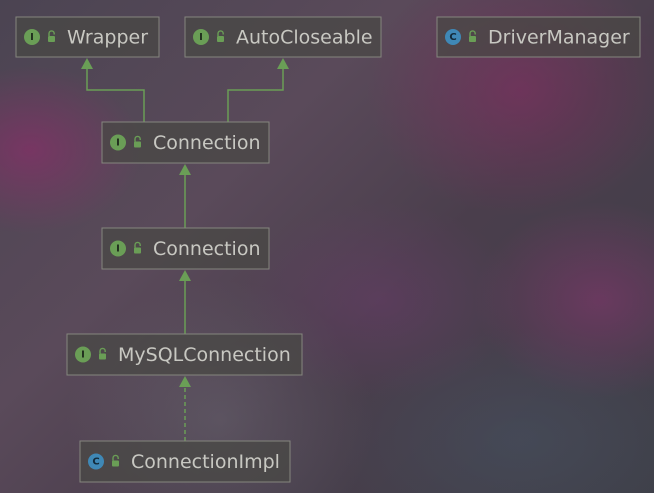  I want to click on node-connection-sql: I Connection, so click(185, 142).